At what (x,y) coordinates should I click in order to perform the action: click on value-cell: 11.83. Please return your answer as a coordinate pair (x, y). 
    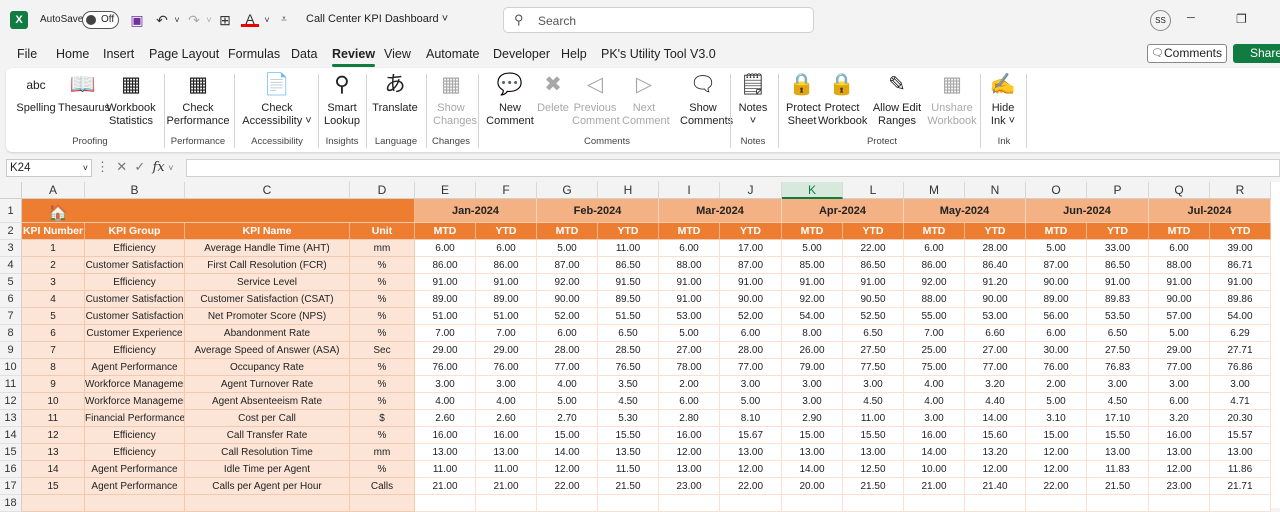
    Looking at the image, I should click on (1118, 469).